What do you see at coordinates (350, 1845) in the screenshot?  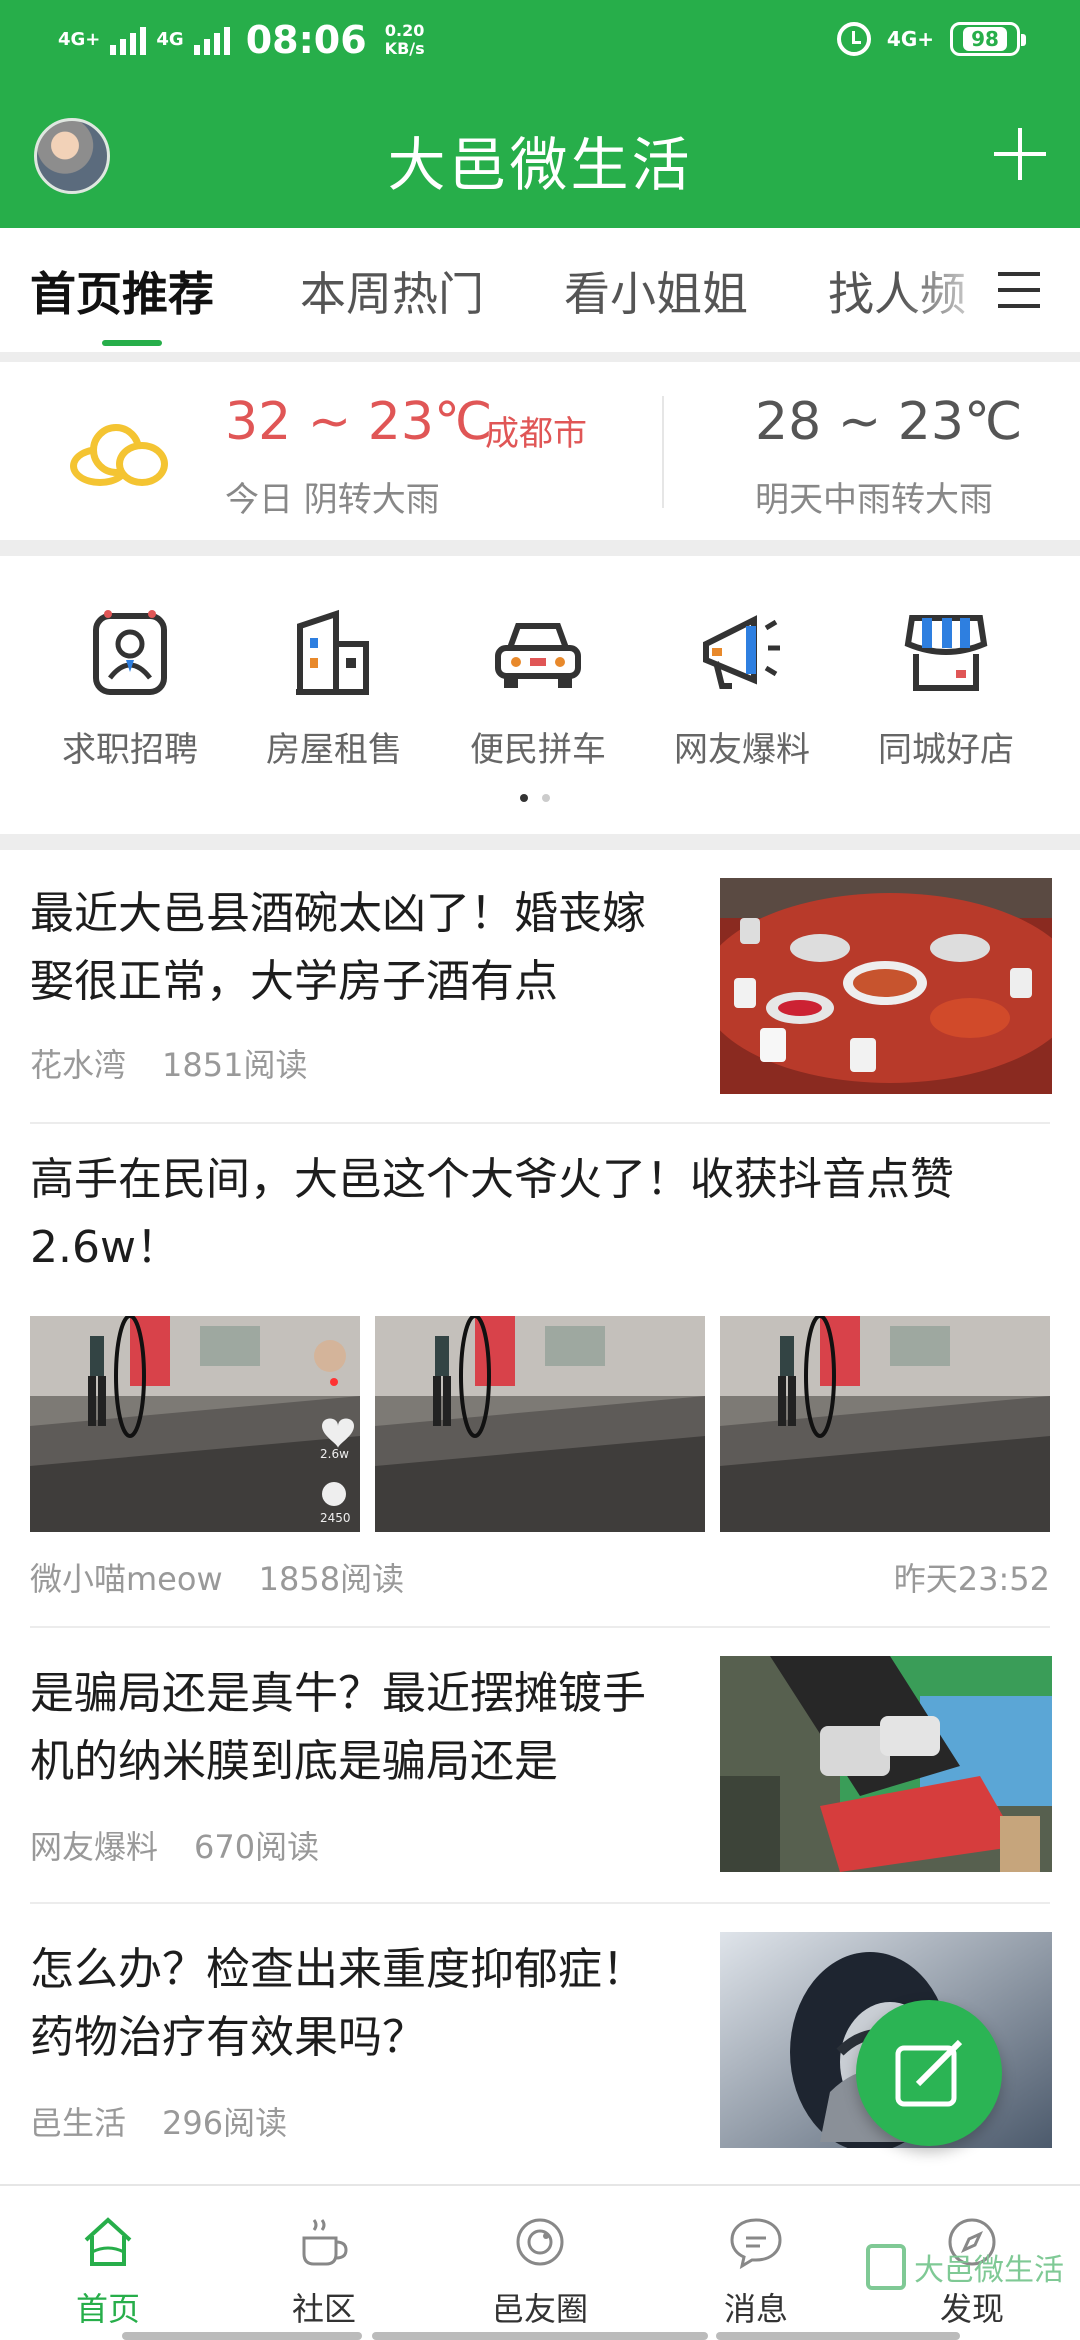 I see `article-meta: 网友爆料 670阅读` at bounding box center [350, 1845].